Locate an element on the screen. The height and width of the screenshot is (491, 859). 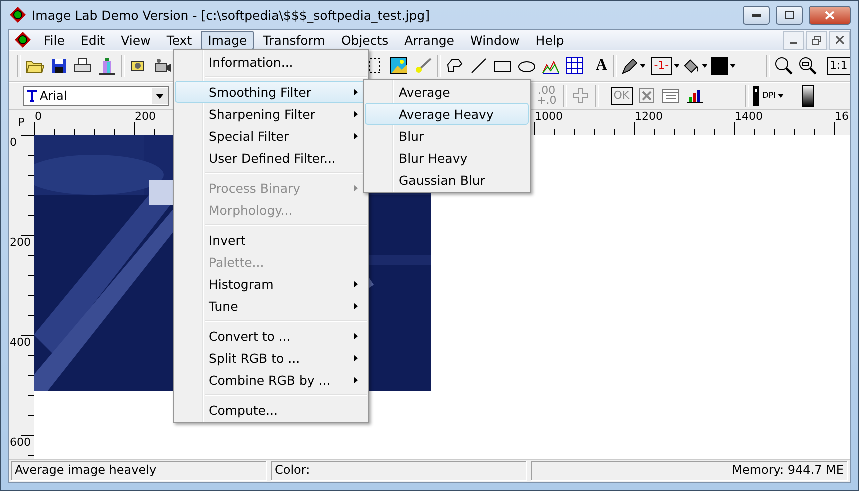
menu-item: Arrange is located at coordinates (430, 40).